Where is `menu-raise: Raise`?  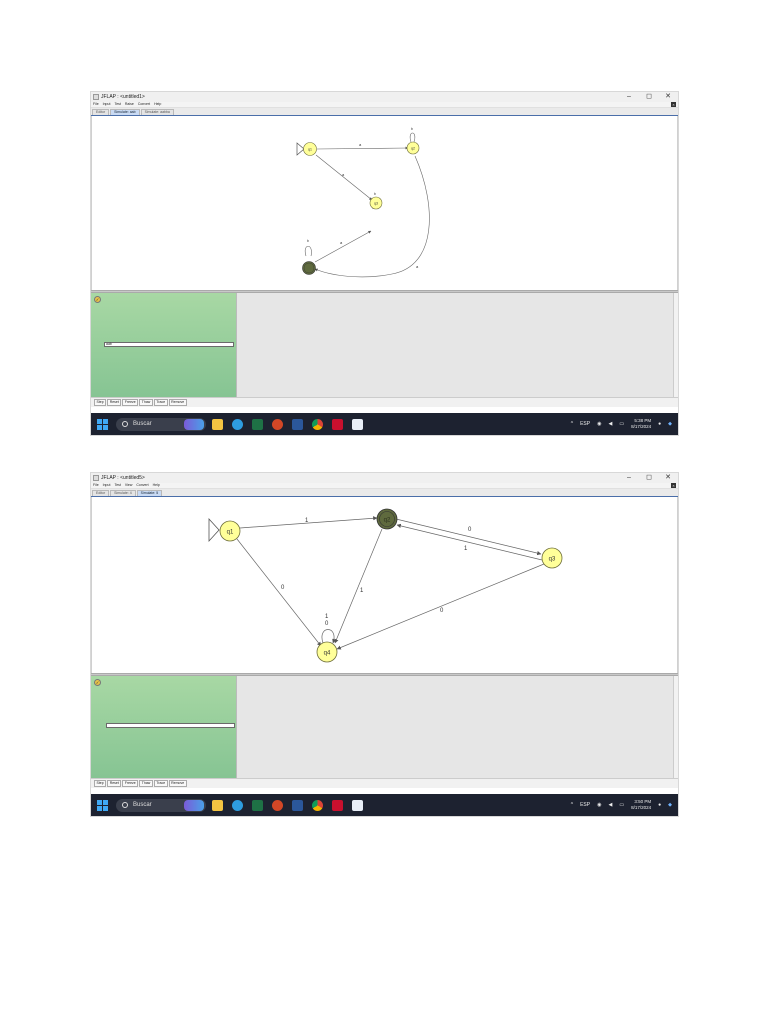 menu-raise: Raise is located at coordinates (129, 104).